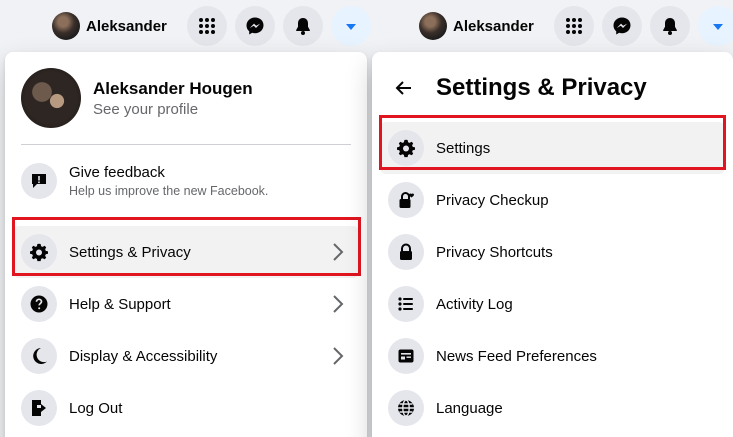  Describe the element at coordinates (117, 172) in the screenshot. I see `feedback-label: Give feedback` at that location.